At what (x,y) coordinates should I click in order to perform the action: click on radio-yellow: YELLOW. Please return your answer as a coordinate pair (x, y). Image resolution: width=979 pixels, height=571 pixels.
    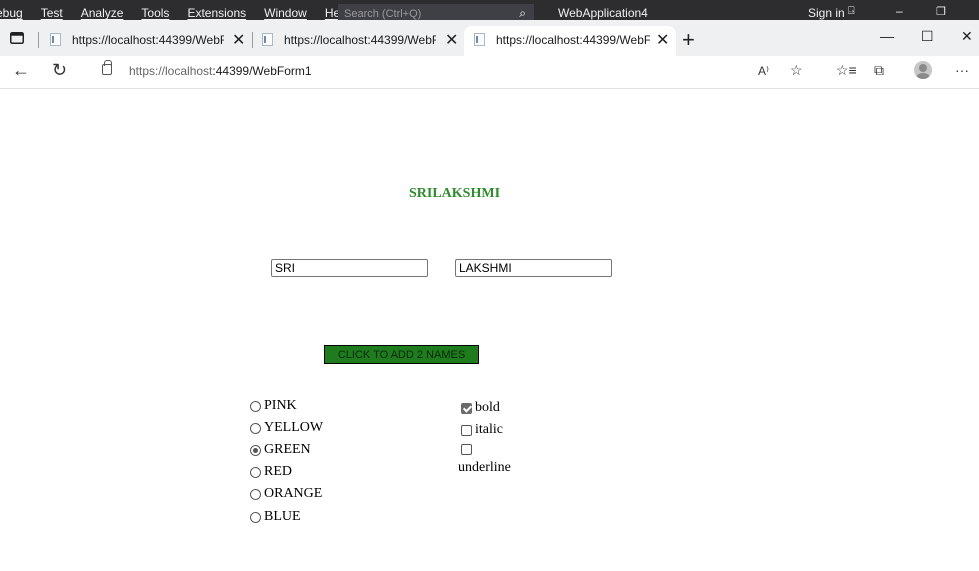
    Looking at the image, I should click on (286, 428).